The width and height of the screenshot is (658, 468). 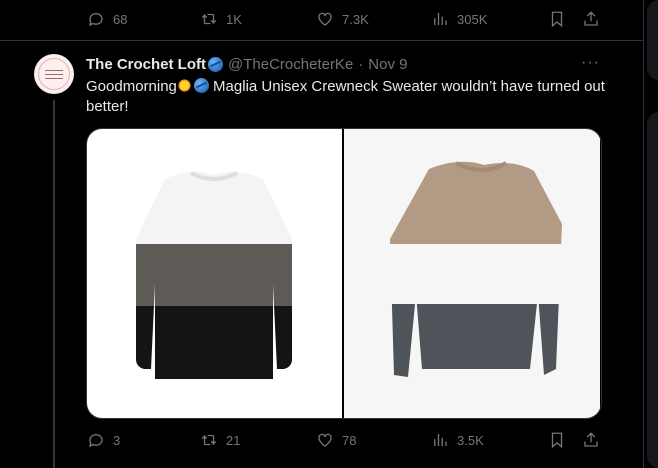 What do you see at coordinates (146, 64) in the screenshot?
I see `author-name: The Crochet Loft` at bounding box center [146, 64].